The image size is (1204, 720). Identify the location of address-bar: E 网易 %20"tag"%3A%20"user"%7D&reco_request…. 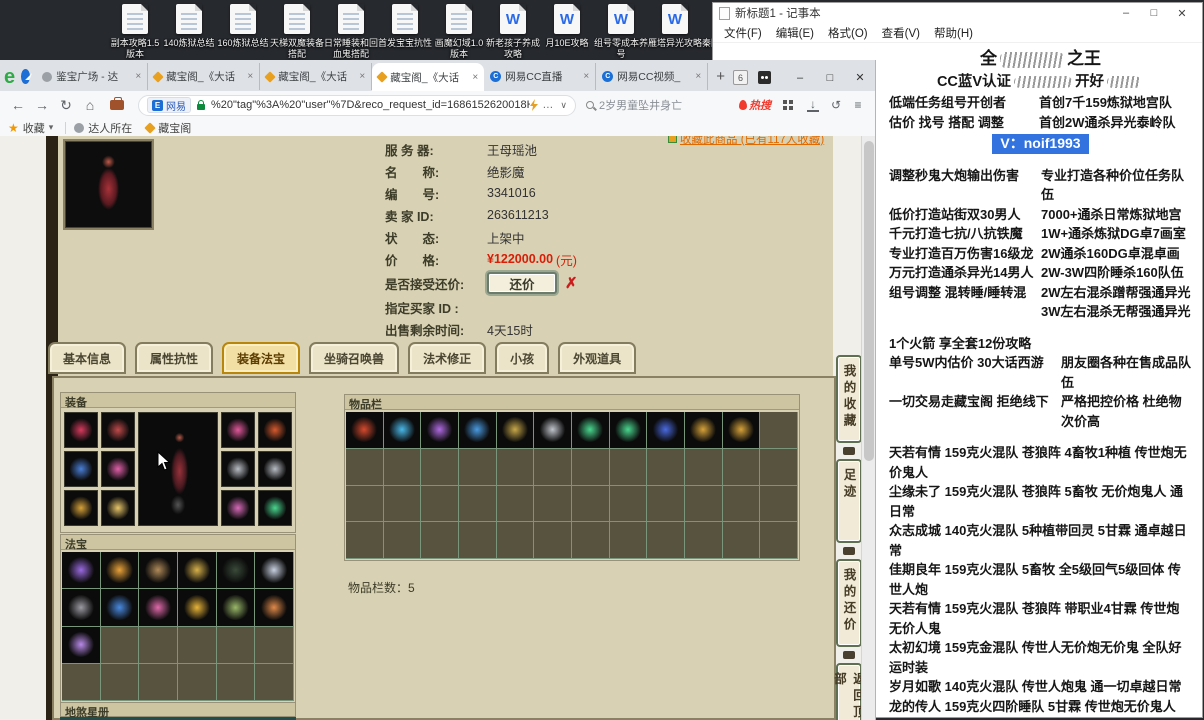
(357, 105).